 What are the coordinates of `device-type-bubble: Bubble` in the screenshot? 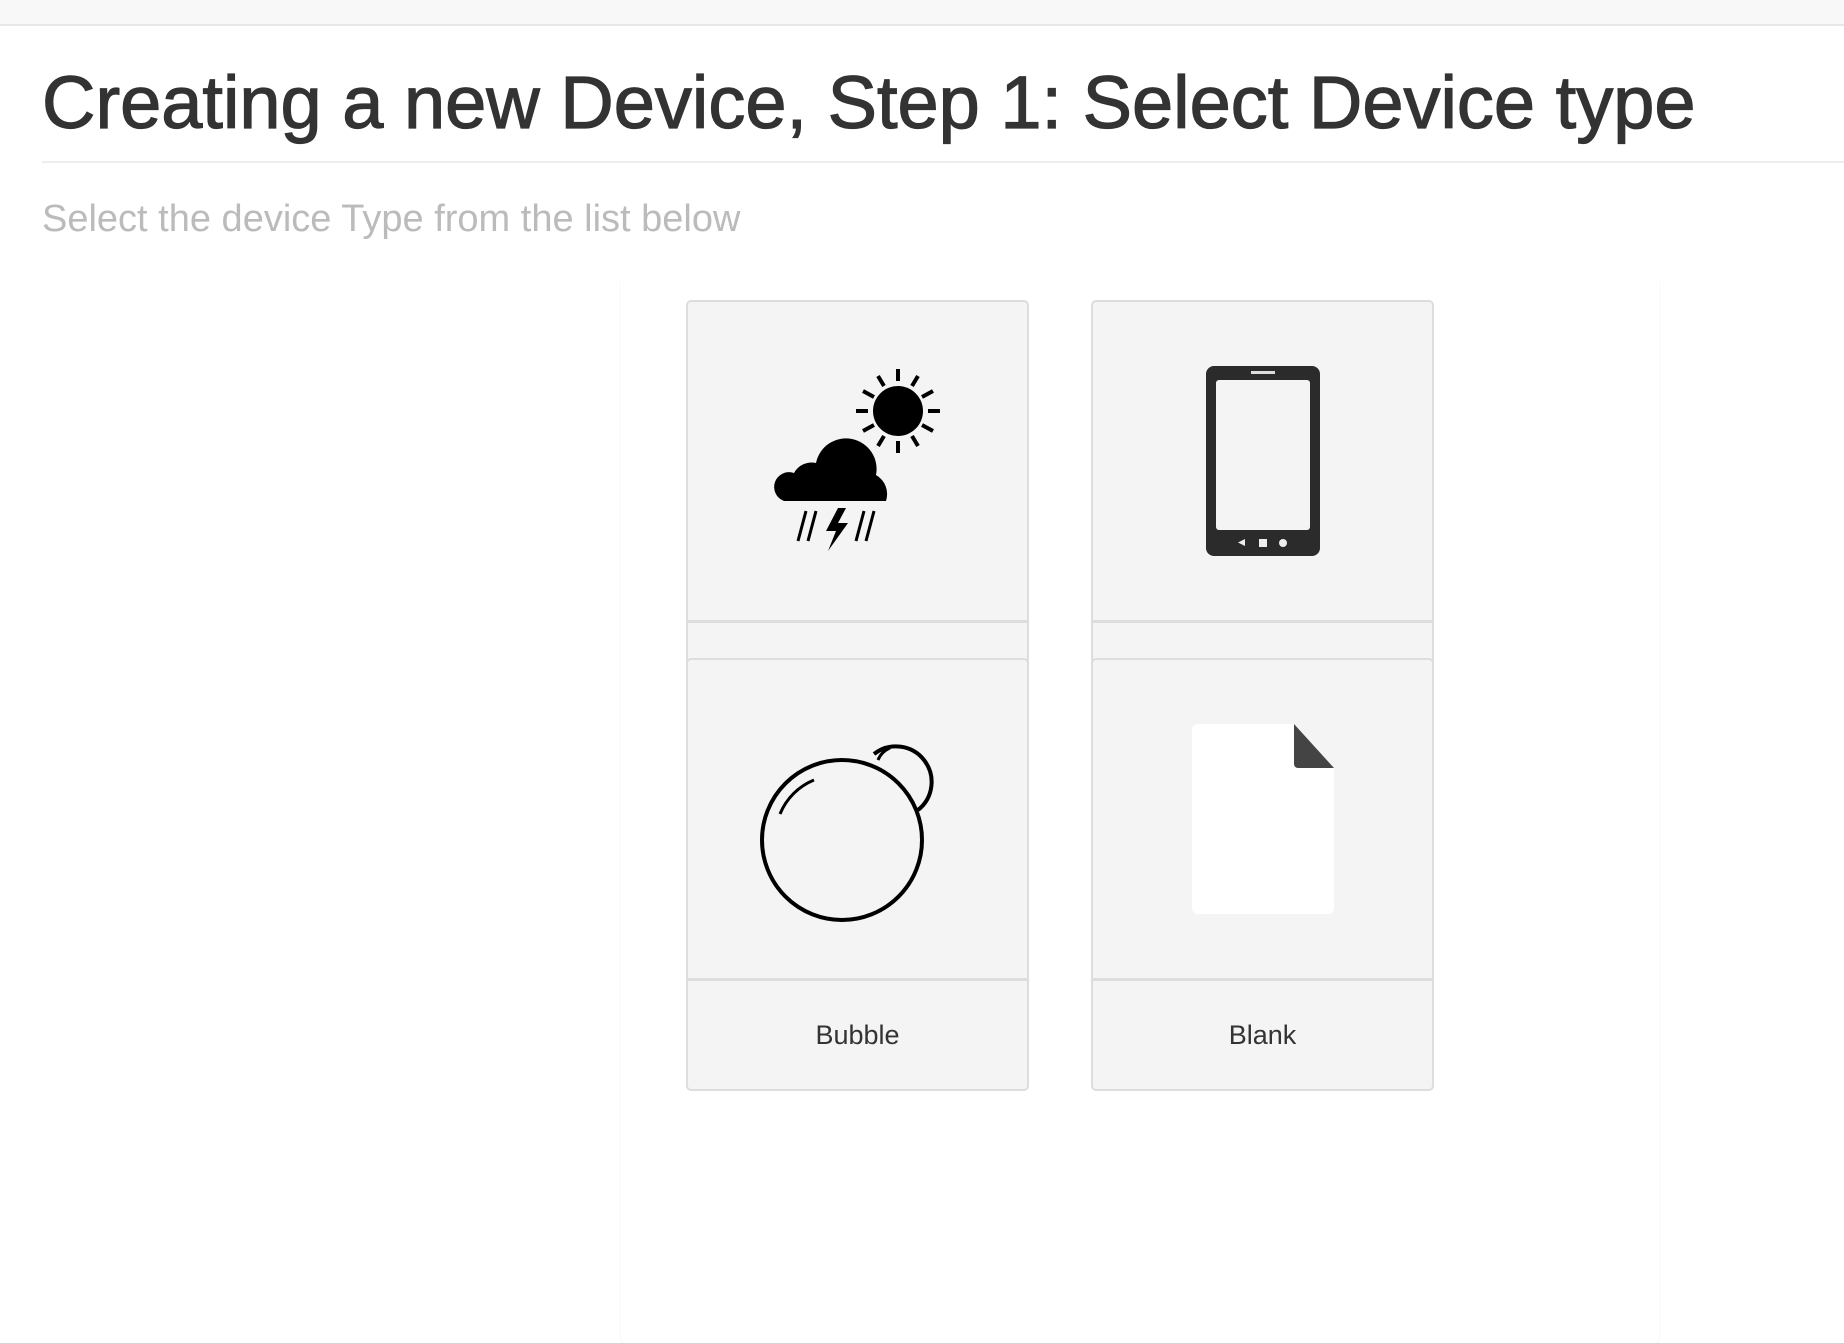 It's located at (857, 874).